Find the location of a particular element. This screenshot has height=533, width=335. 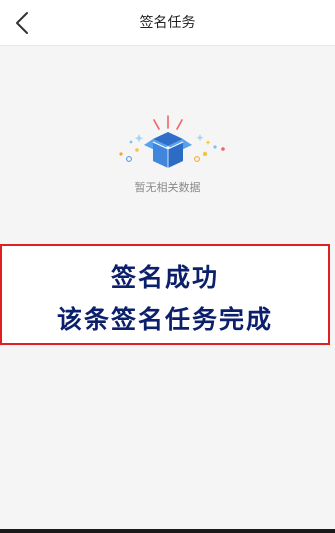

bottom-edge is located at coordinates (167, 531).